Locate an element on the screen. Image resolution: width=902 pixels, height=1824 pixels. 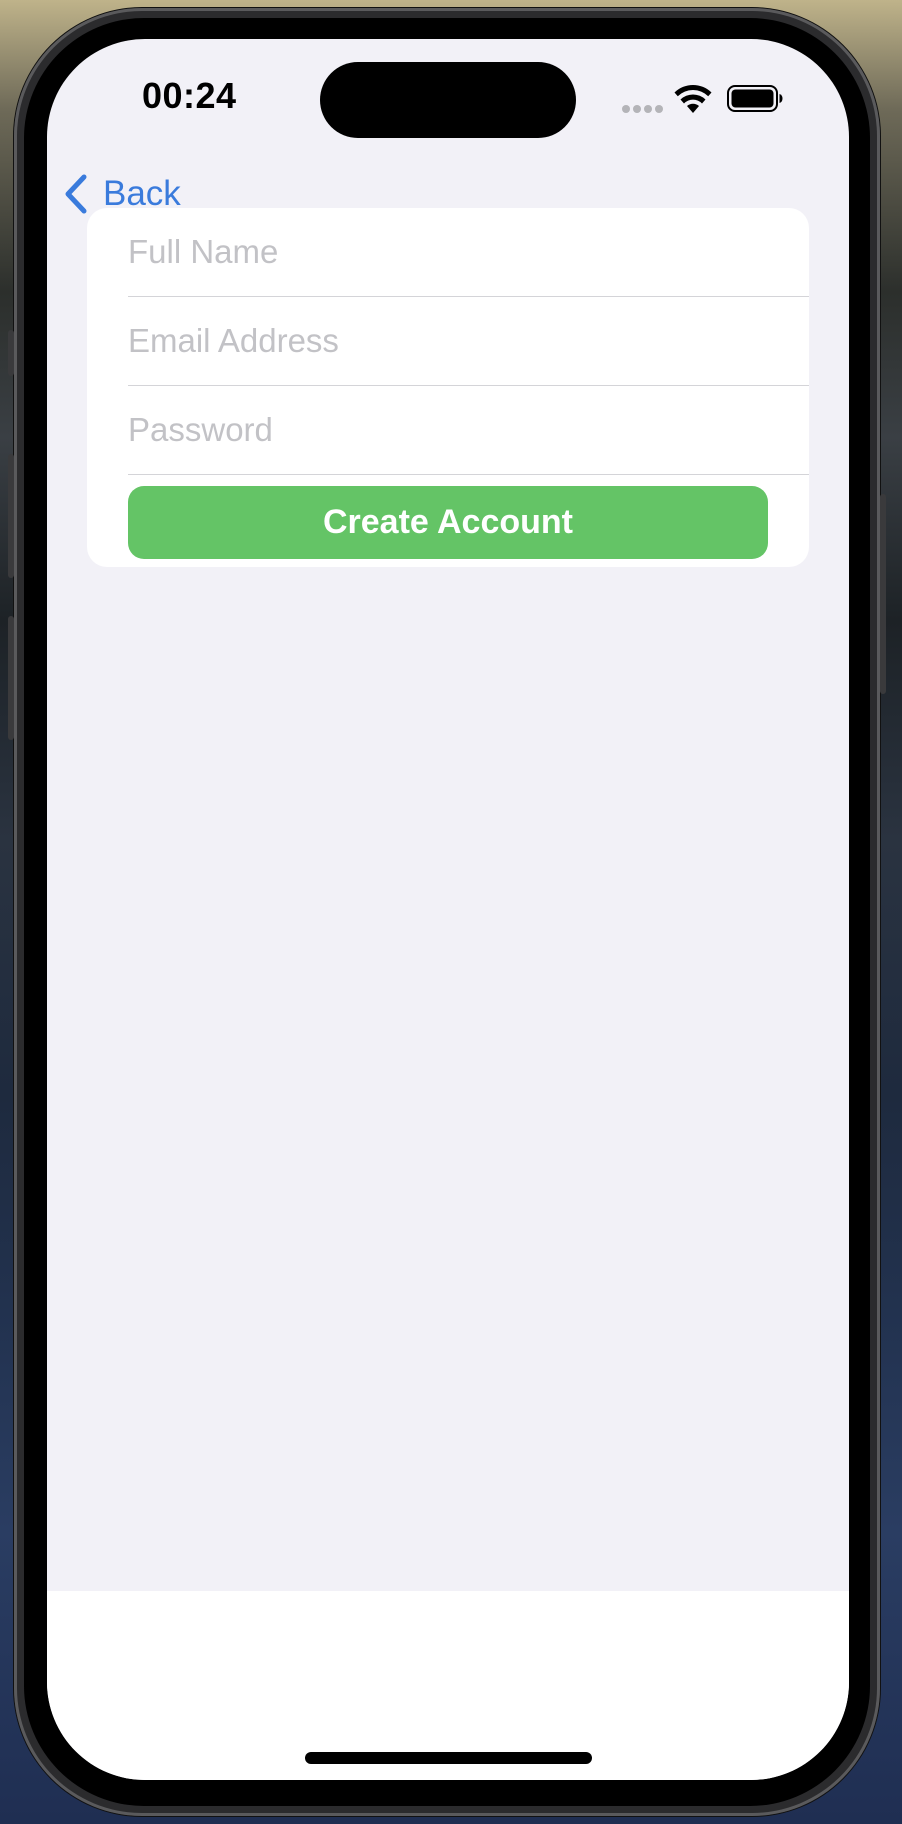
dynamic-island is located at coordinates (448, 100).